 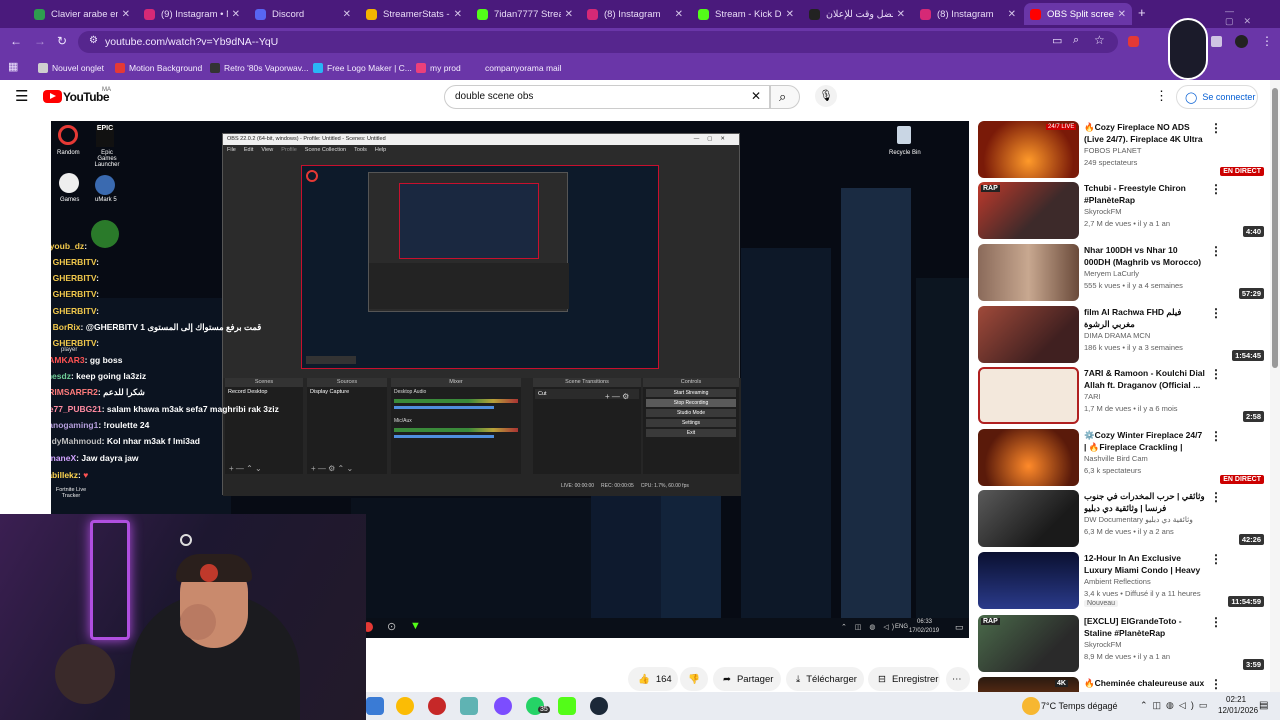 I want to click on url-field: youtube.com/watch?v=Yb9dNA--YqU, so click(x=598, y=42).